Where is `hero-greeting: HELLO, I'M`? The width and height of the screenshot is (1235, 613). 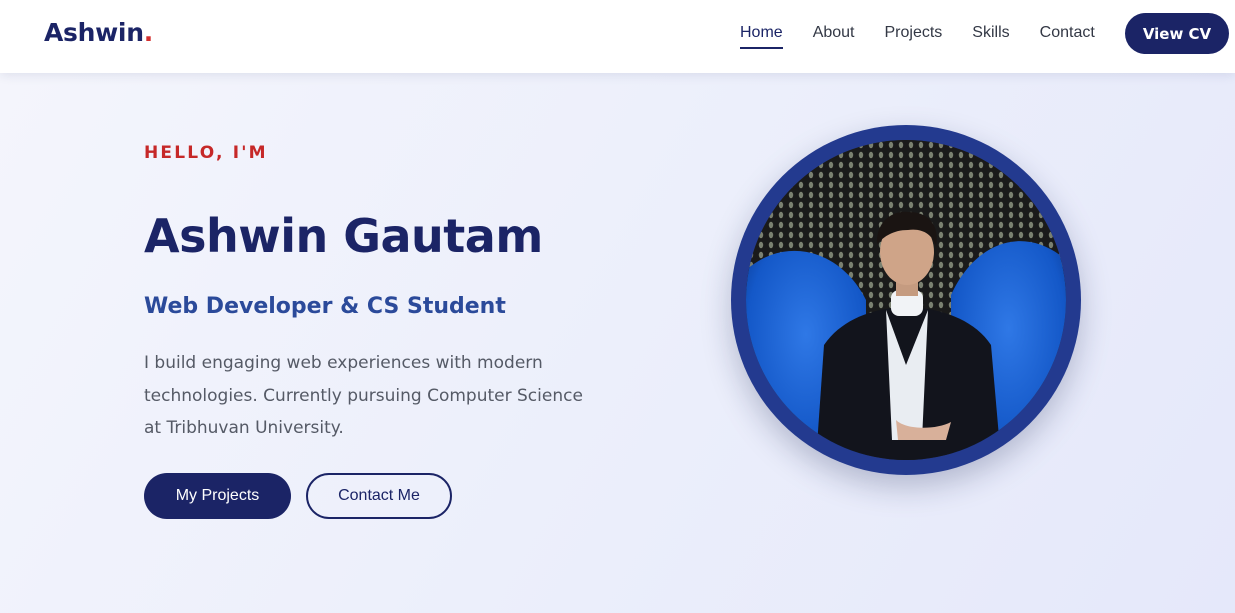 hero-greeting: HELLO, I'M is located at coordinates (206, 153).